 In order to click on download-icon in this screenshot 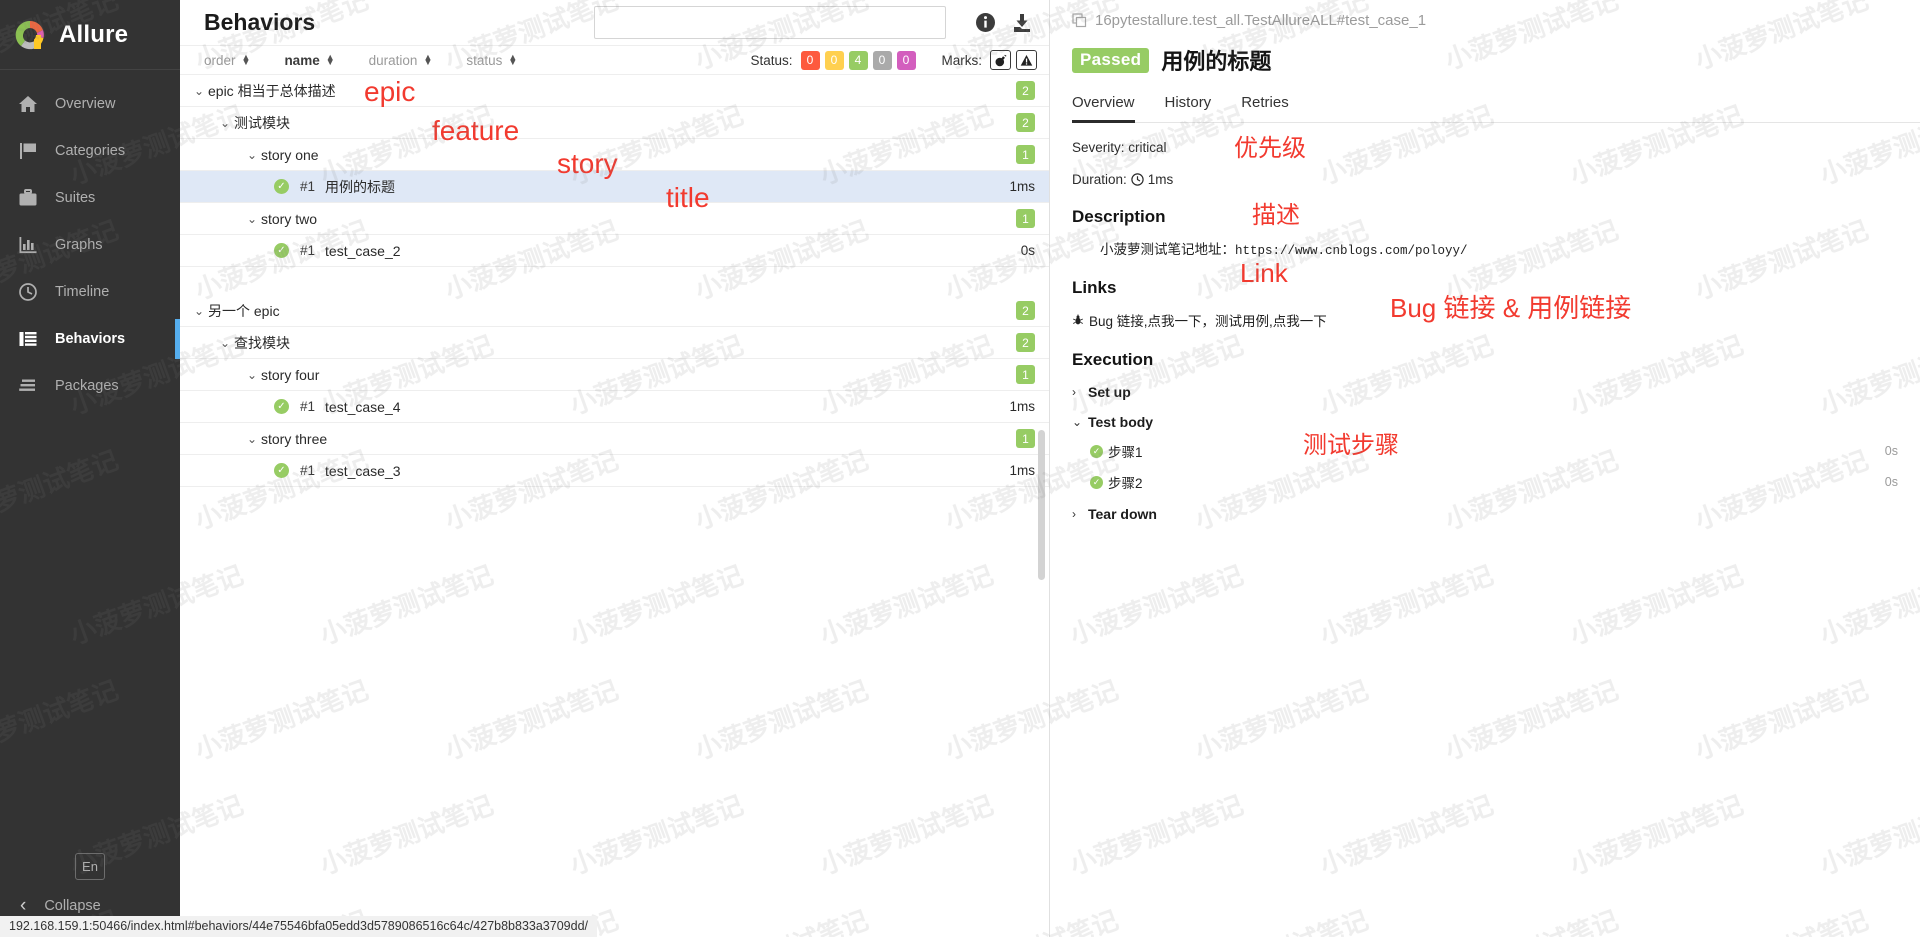, I will do `click(1022, 23)`.